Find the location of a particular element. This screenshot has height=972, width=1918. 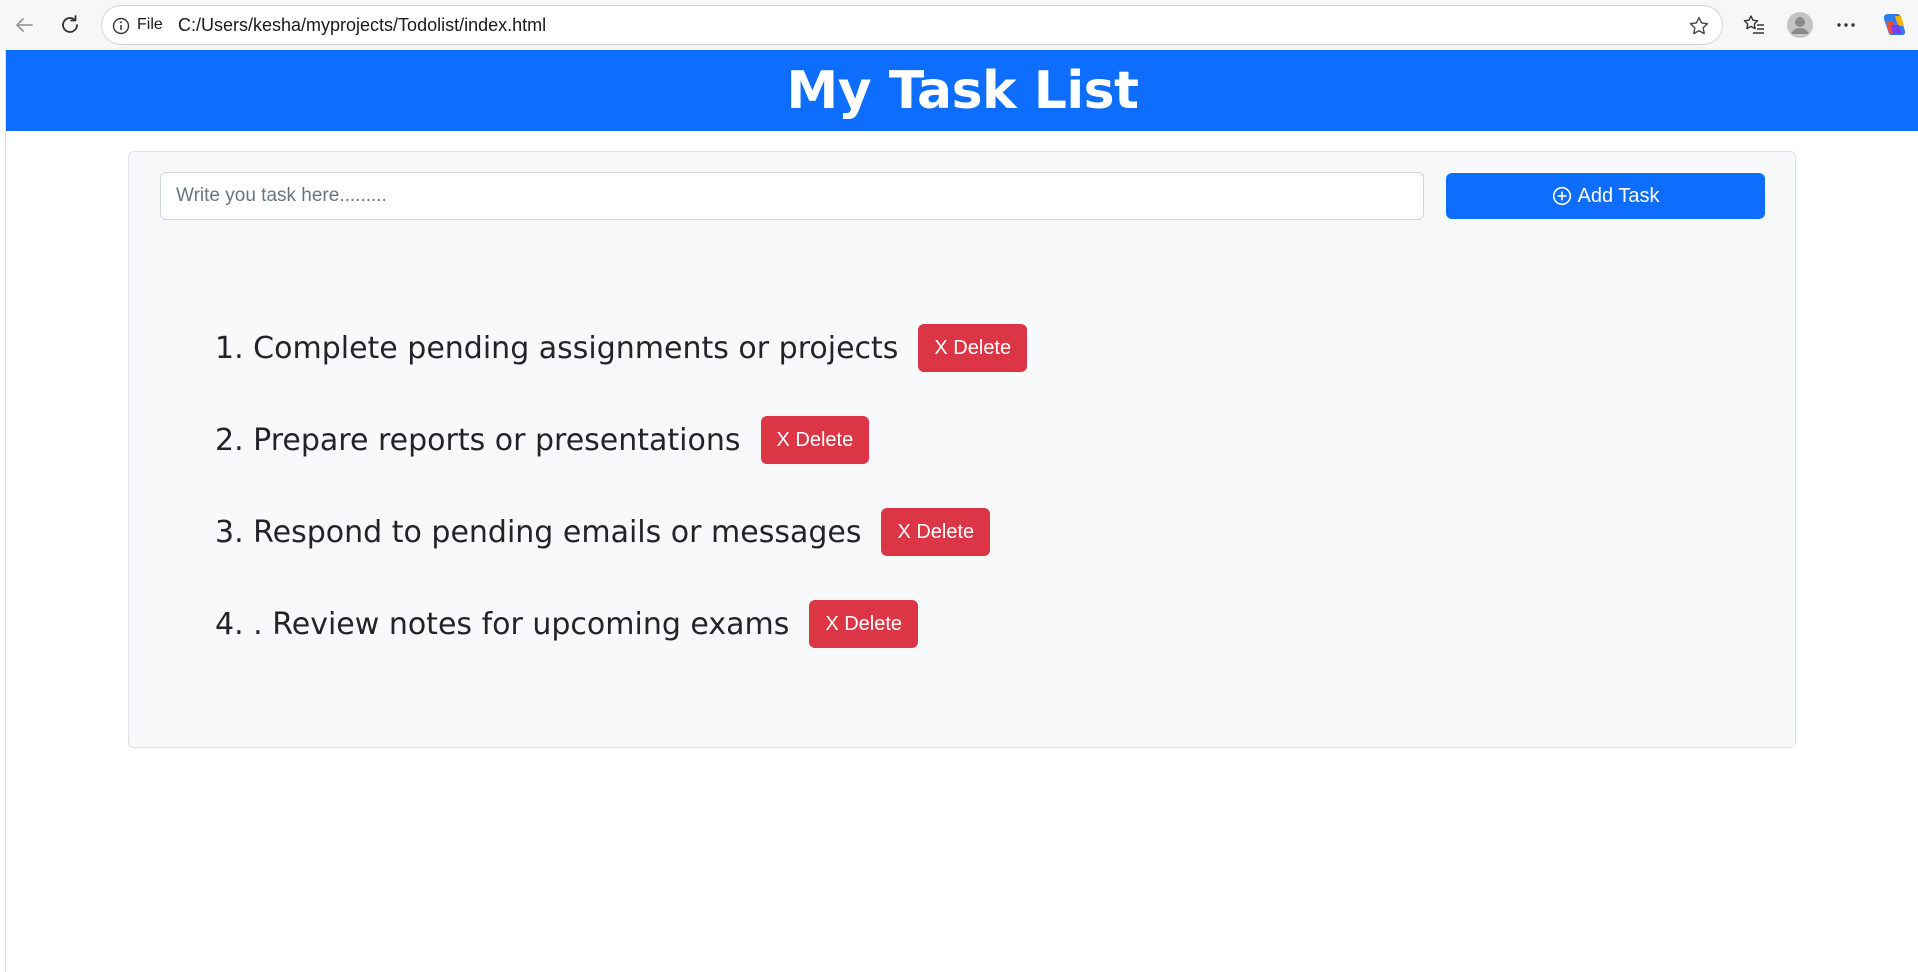

add-task-button: Add Task is located at coordinates (1605, 196).